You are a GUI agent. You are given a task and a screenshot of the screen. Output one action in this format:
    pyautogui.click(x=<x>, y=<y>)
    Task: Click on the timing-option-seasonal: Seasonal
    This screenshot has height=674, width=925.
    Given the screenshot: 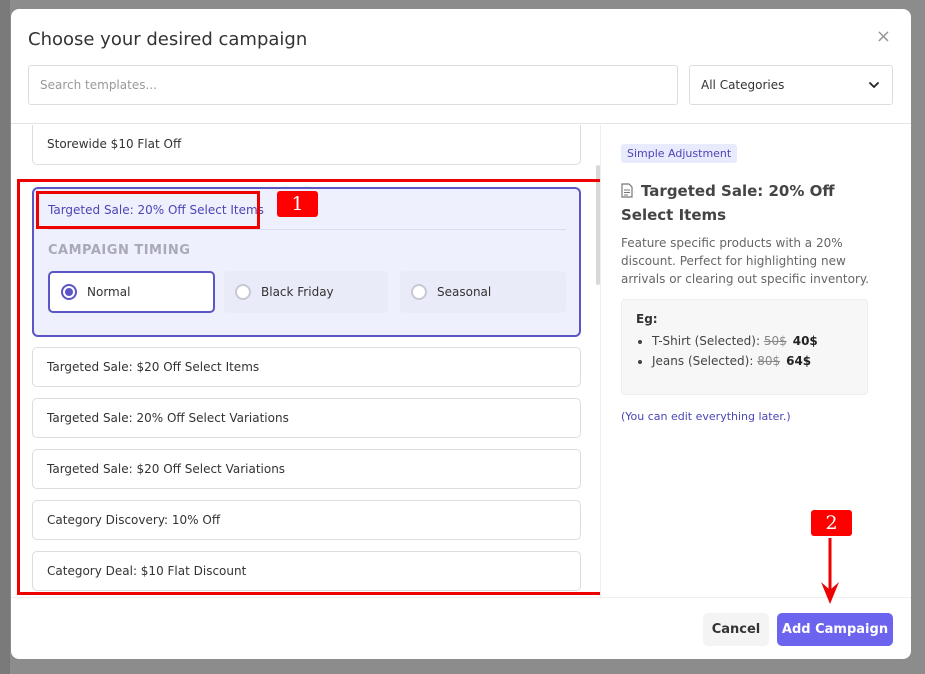 What is the action you would take?
    pyautogui.click(x=483, y=292)
    